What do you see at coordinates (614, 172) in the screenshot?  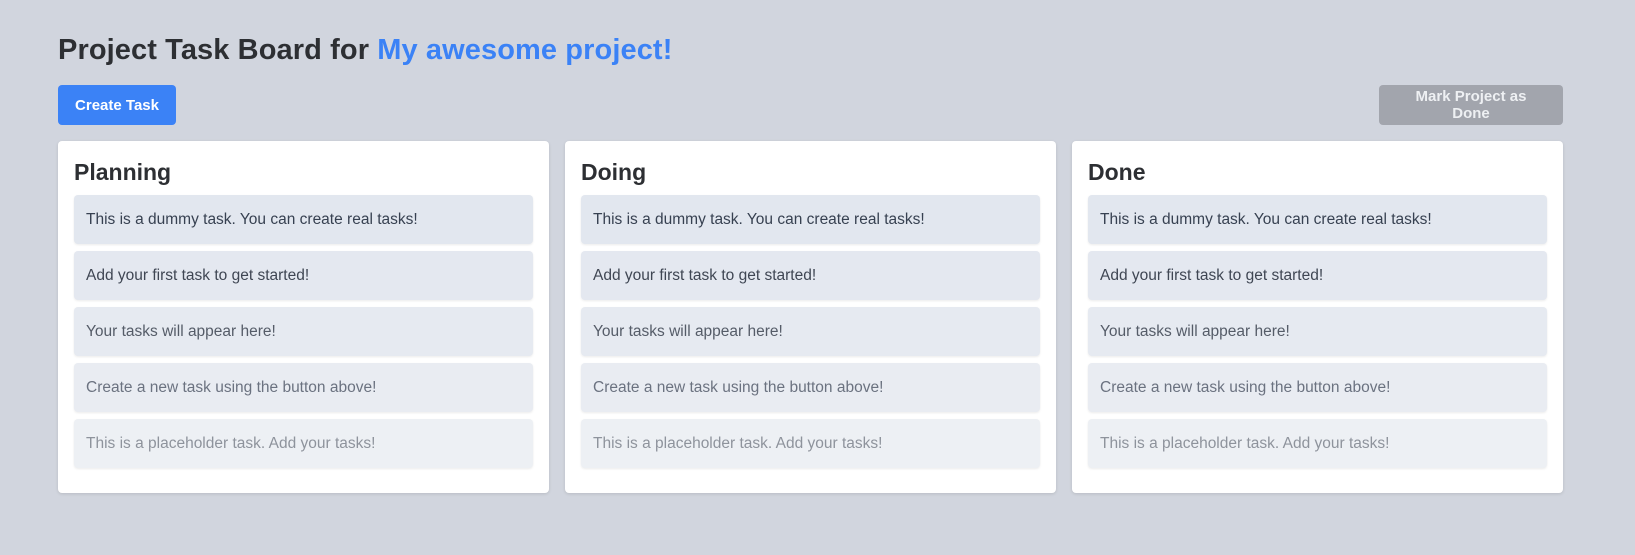 I see `column-title: Doing` at bounding box center [614, 172].